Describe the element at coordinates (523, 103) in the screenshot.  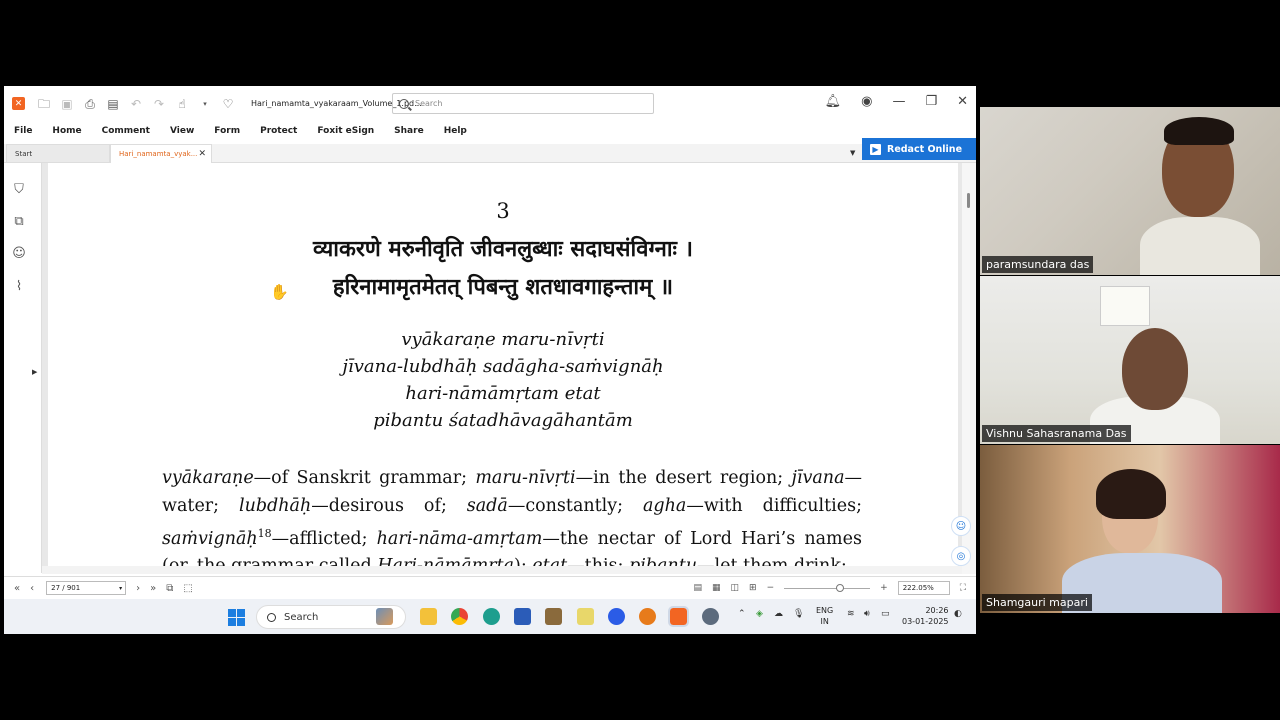
I see `search-input: Search` at that location.